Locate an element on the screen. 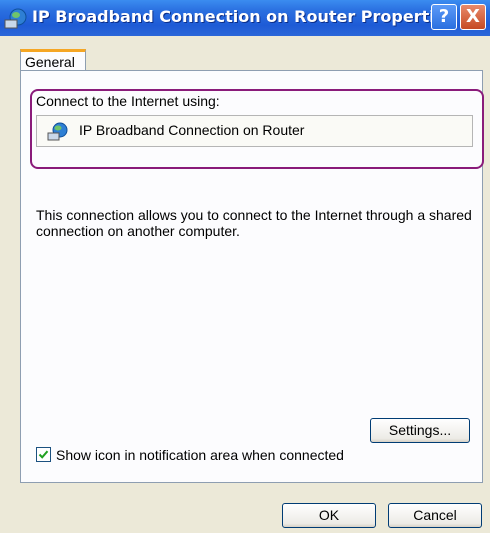 The image size is (490, 533). ok-button: OK is located at coordinates (329, 515).